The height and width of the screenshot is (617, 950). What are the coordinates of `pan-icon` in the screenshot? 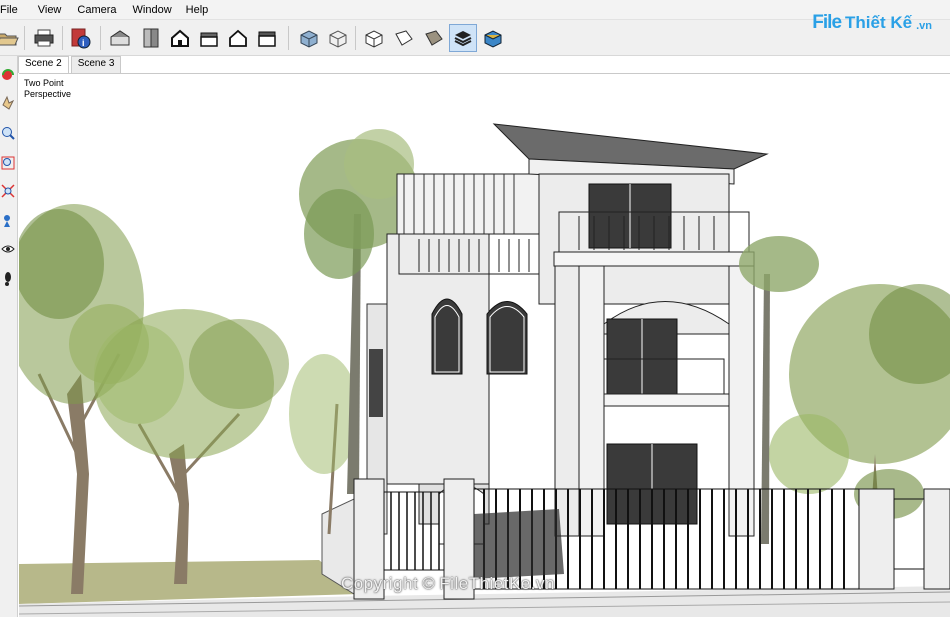 It's located at (8, 103).